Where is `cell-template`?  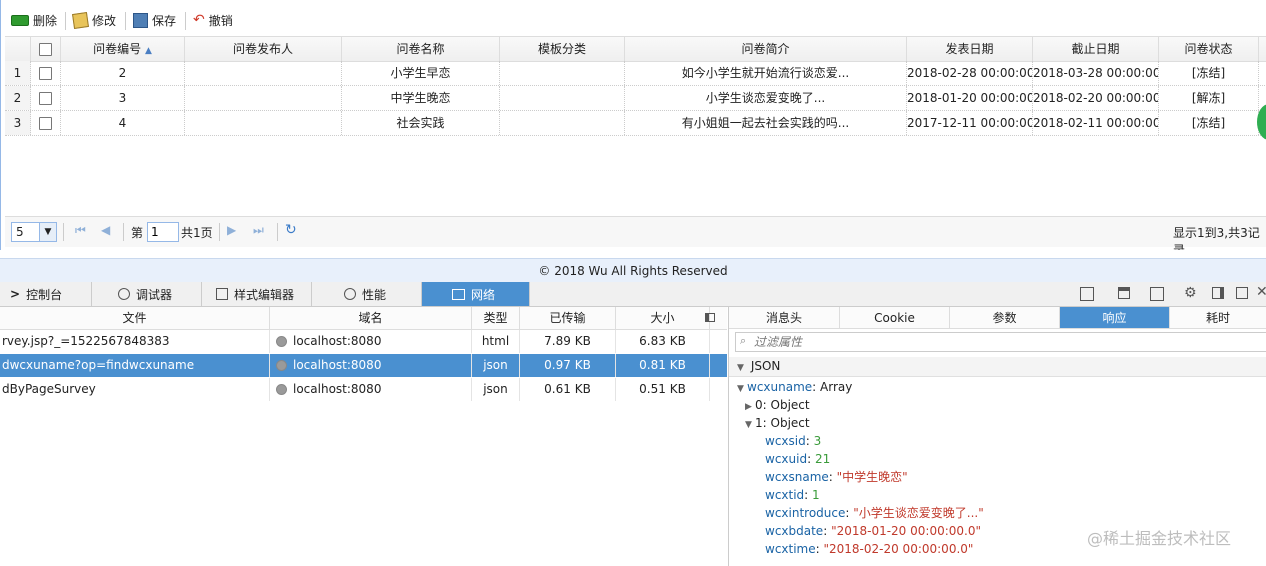 cell-template is located at coordinates (562, 98).